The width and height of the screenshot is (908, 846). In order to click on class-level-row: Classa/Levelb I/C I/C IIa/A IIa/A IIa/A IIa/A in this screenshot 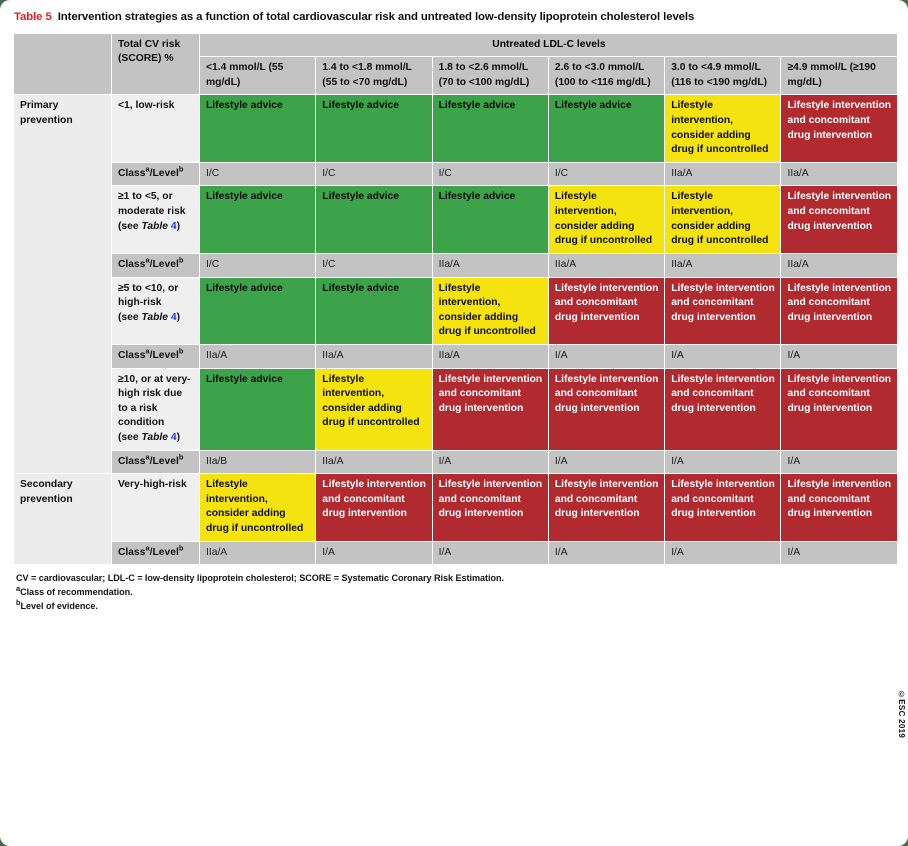, I will do `click(456, 265)`.